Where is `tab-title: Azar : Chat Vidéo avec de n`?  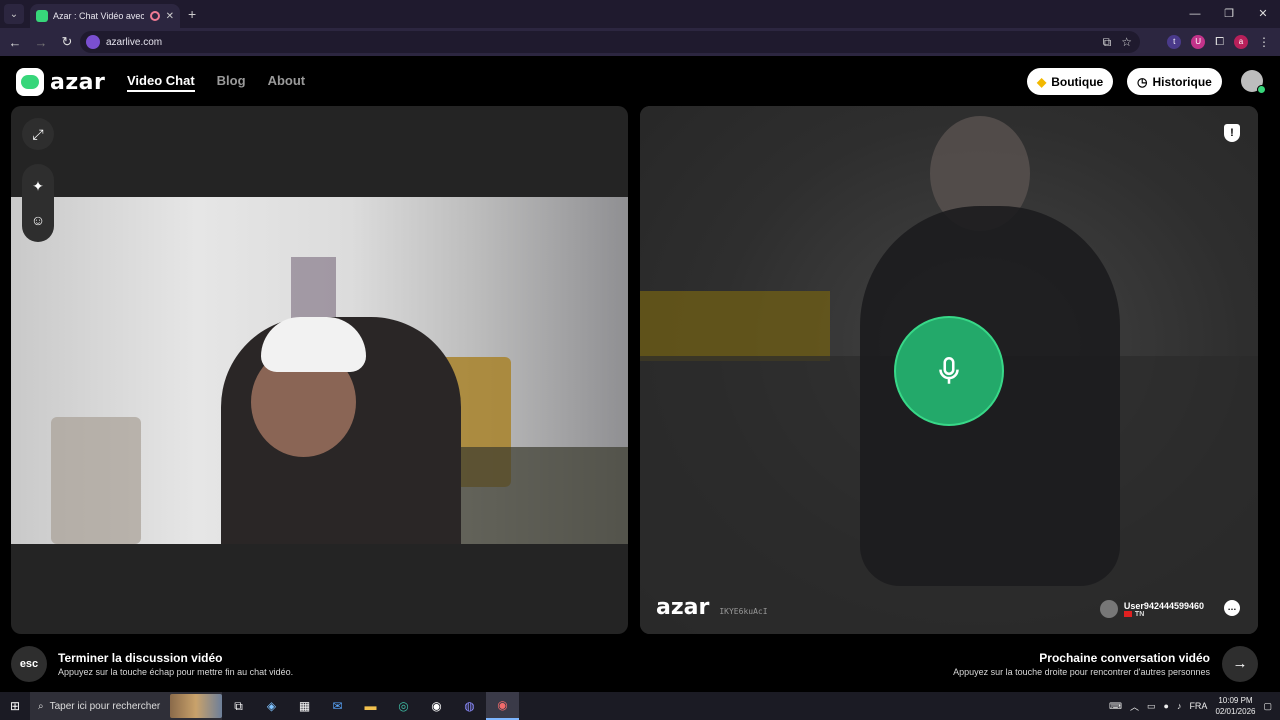 tab-title: Azar : Chat Vidéo avec de n is located at coordinates (98, 16).